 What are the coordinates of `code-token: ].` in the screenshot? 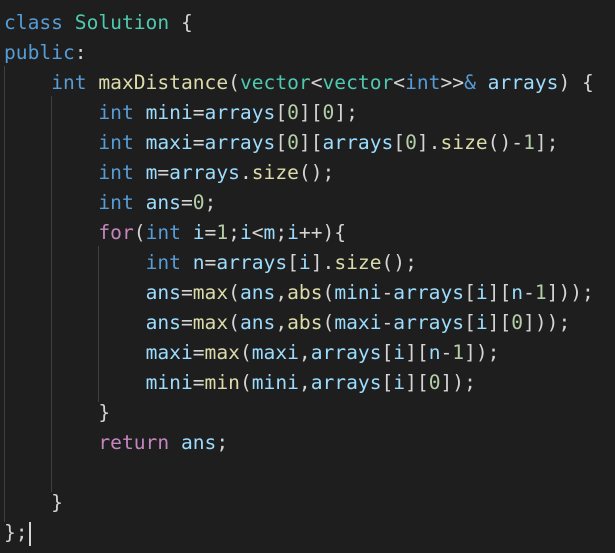 It's located at (322, 262).